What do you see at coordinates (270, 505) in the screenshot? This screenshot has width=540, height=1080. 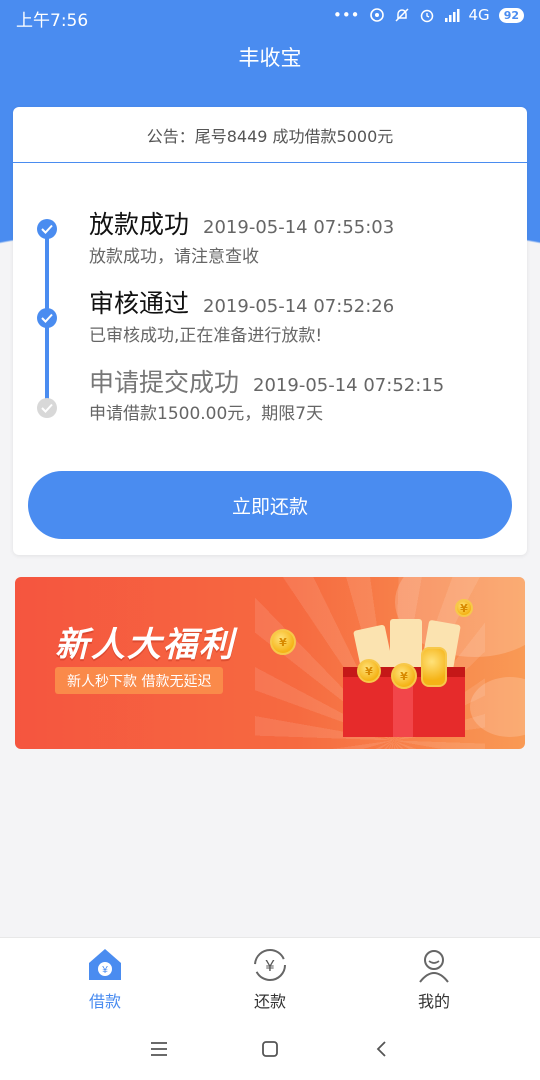 I see `repay-now-button: 立即还款` at bounding box center [270, 505].